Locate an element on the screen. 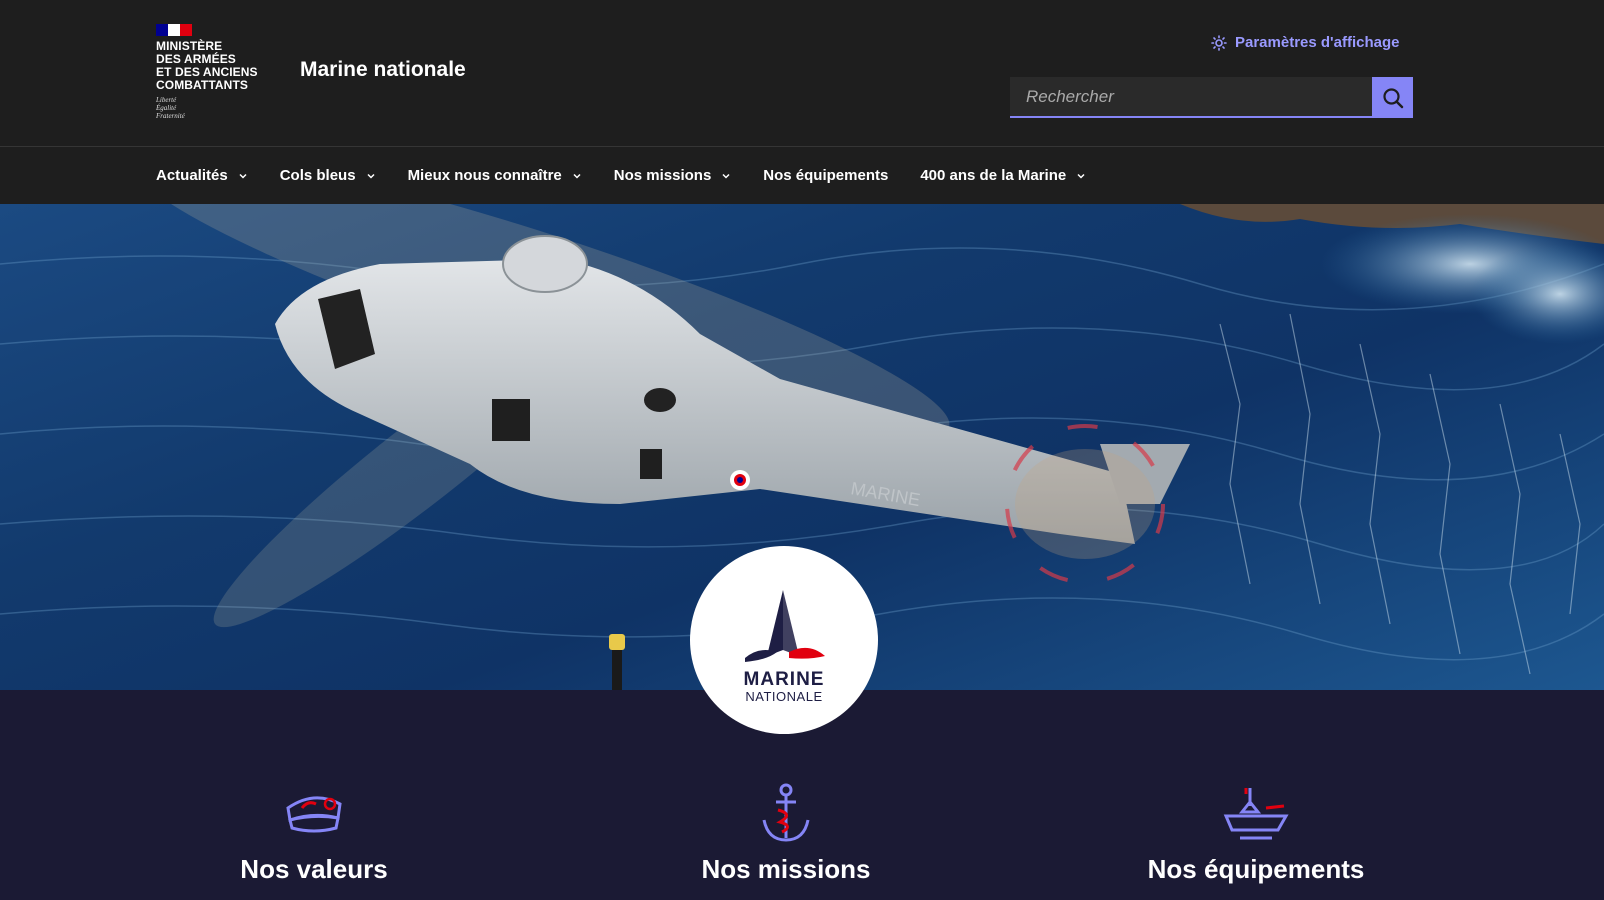 Image resolution: width=1604 pixels, height=900 pixels. nav-item-label: Nos missions is located at coordinates (662, 175).